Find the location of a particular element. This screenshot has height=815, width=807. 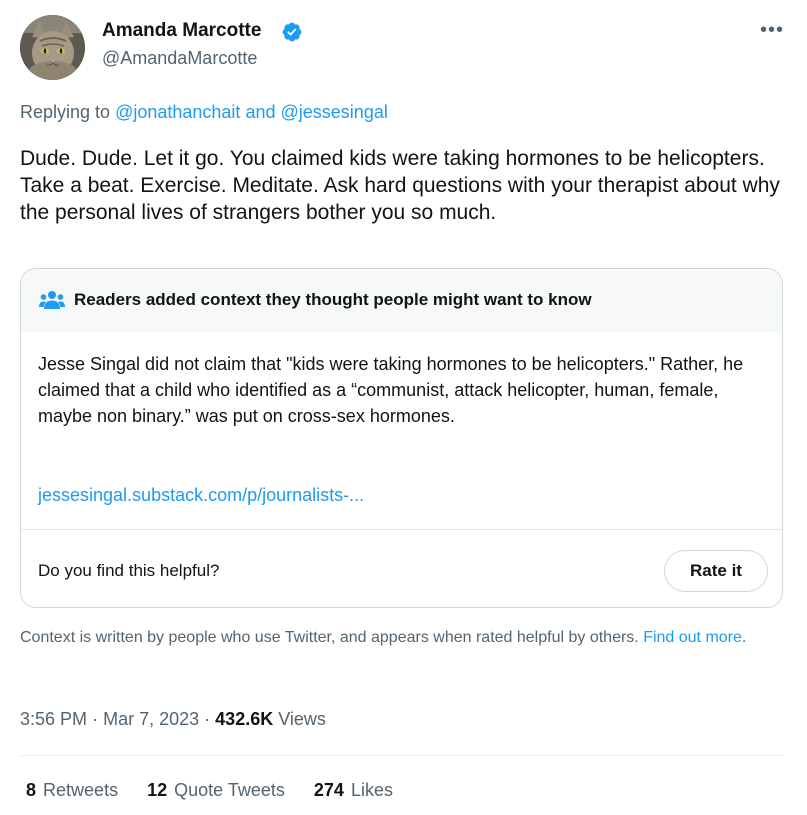

rate-it-button: Rate it is located at coordinates (716, 571).